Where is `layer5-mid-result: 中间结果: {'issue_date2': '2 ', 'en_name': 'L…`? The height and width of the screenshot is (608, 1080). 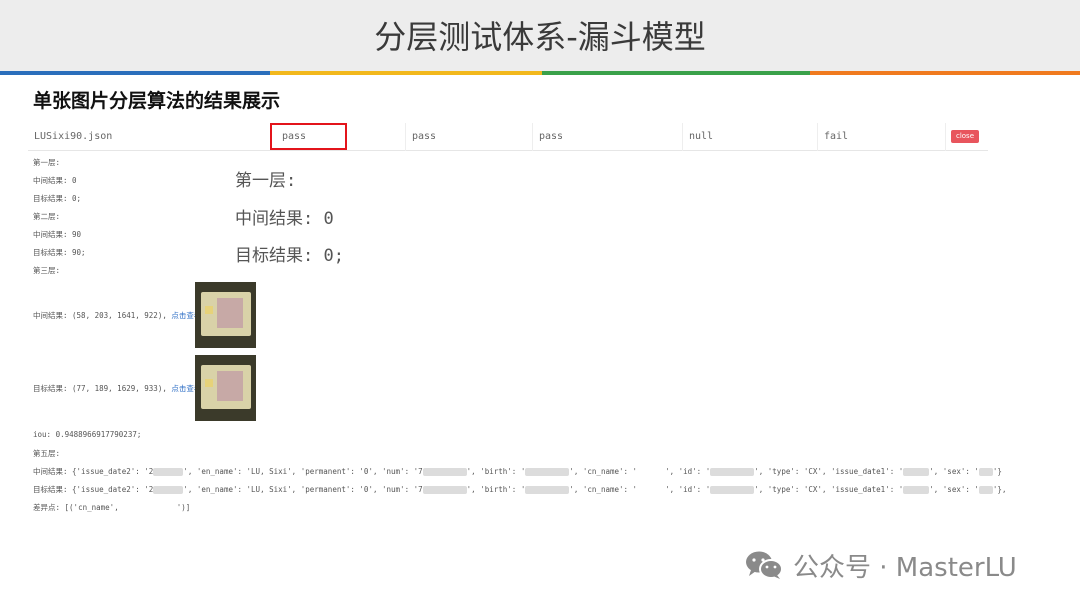
layer5-mid-result: 中间结果: {'issue_date2': '2 ', 'en_name': 'L… is located at coordinates (517, 471).